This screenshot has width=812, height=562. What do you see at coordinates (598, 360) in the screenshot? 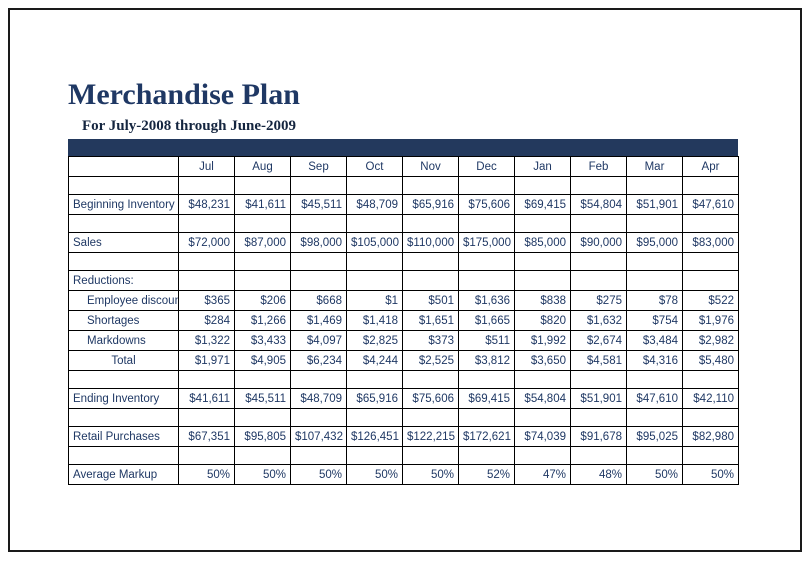
I see `data-cell: $4,581` at bounding box center [598, 360].